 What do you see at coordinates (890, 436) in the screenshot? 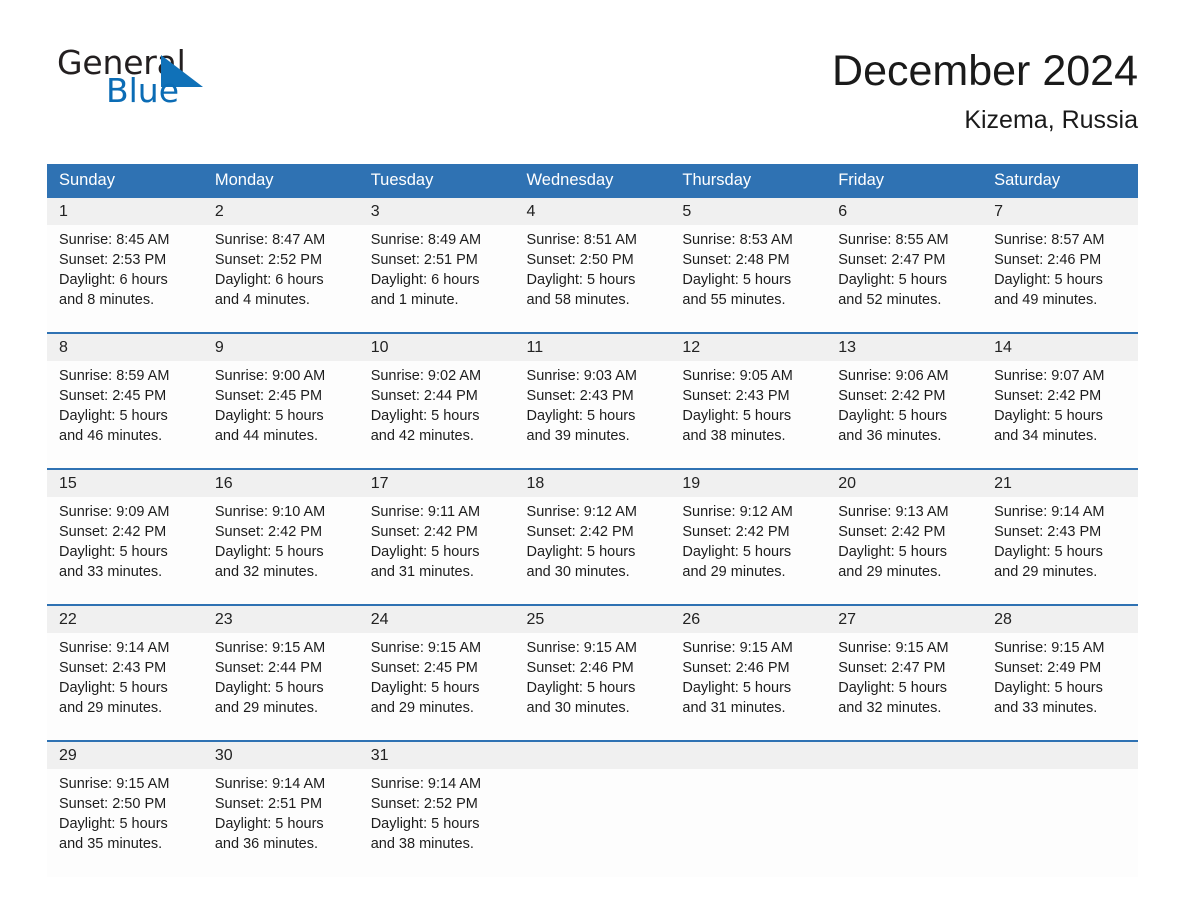
I see `day-daylight2-text: and 36 minutes.` at bounding box center [890, 436].